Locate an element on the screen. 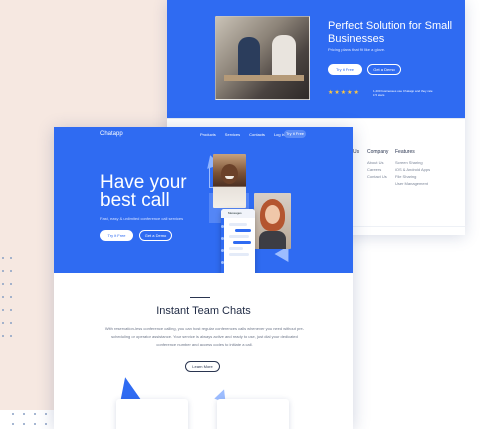 This screenshot has width=500, height=429. nav-item-contacts: Contacts is located at coordinates (257, 134).